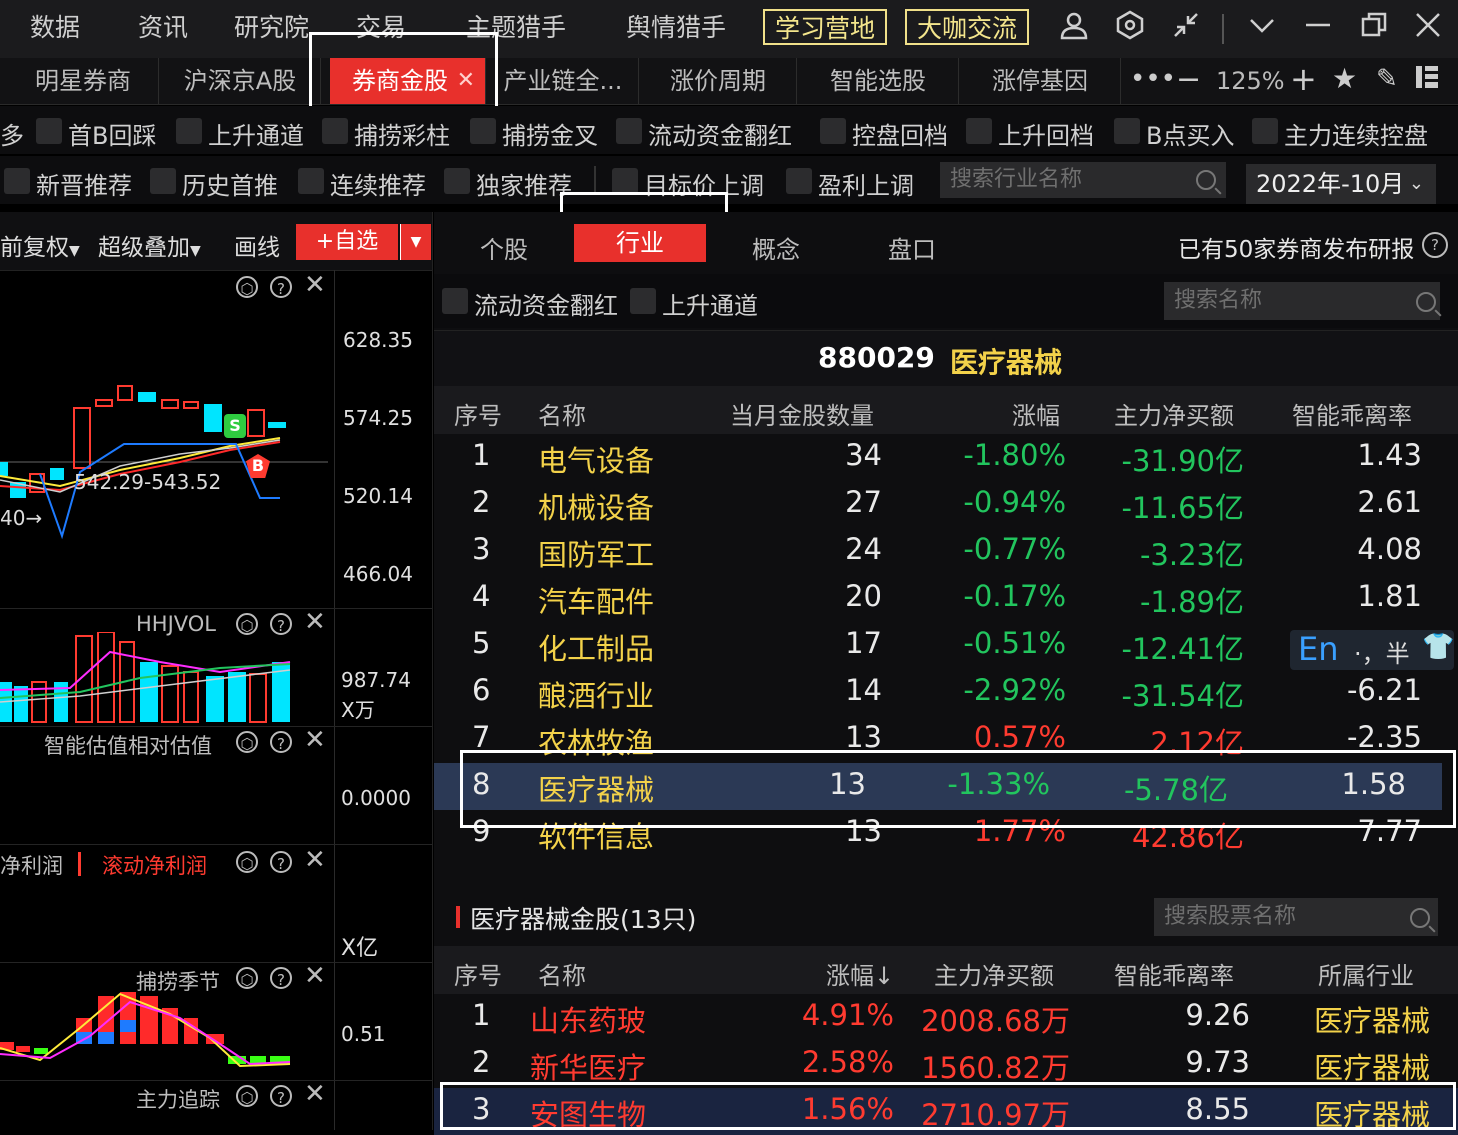  What do you see at coordinates (524, 183) in the screenshot?
I see `filter-label: 独家推荐` at bounding box center [524, 183].